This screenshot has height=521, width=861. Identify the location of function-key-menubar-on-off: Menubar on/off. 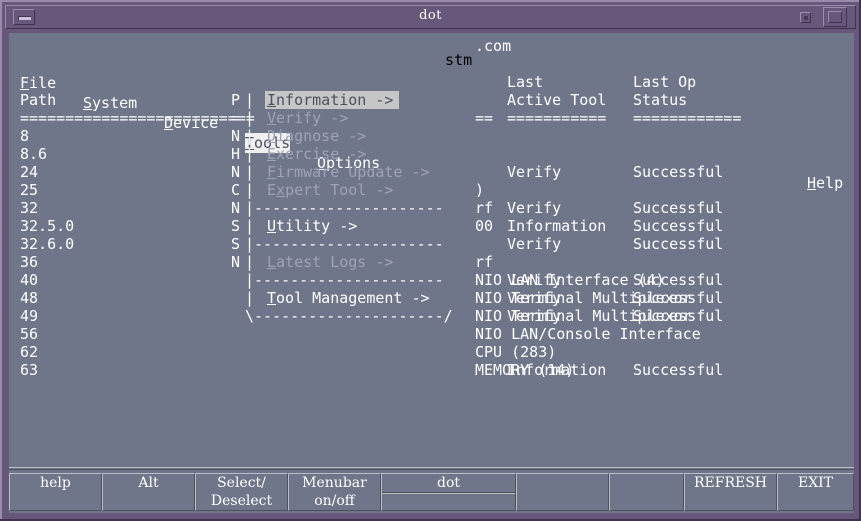
(334, 492).